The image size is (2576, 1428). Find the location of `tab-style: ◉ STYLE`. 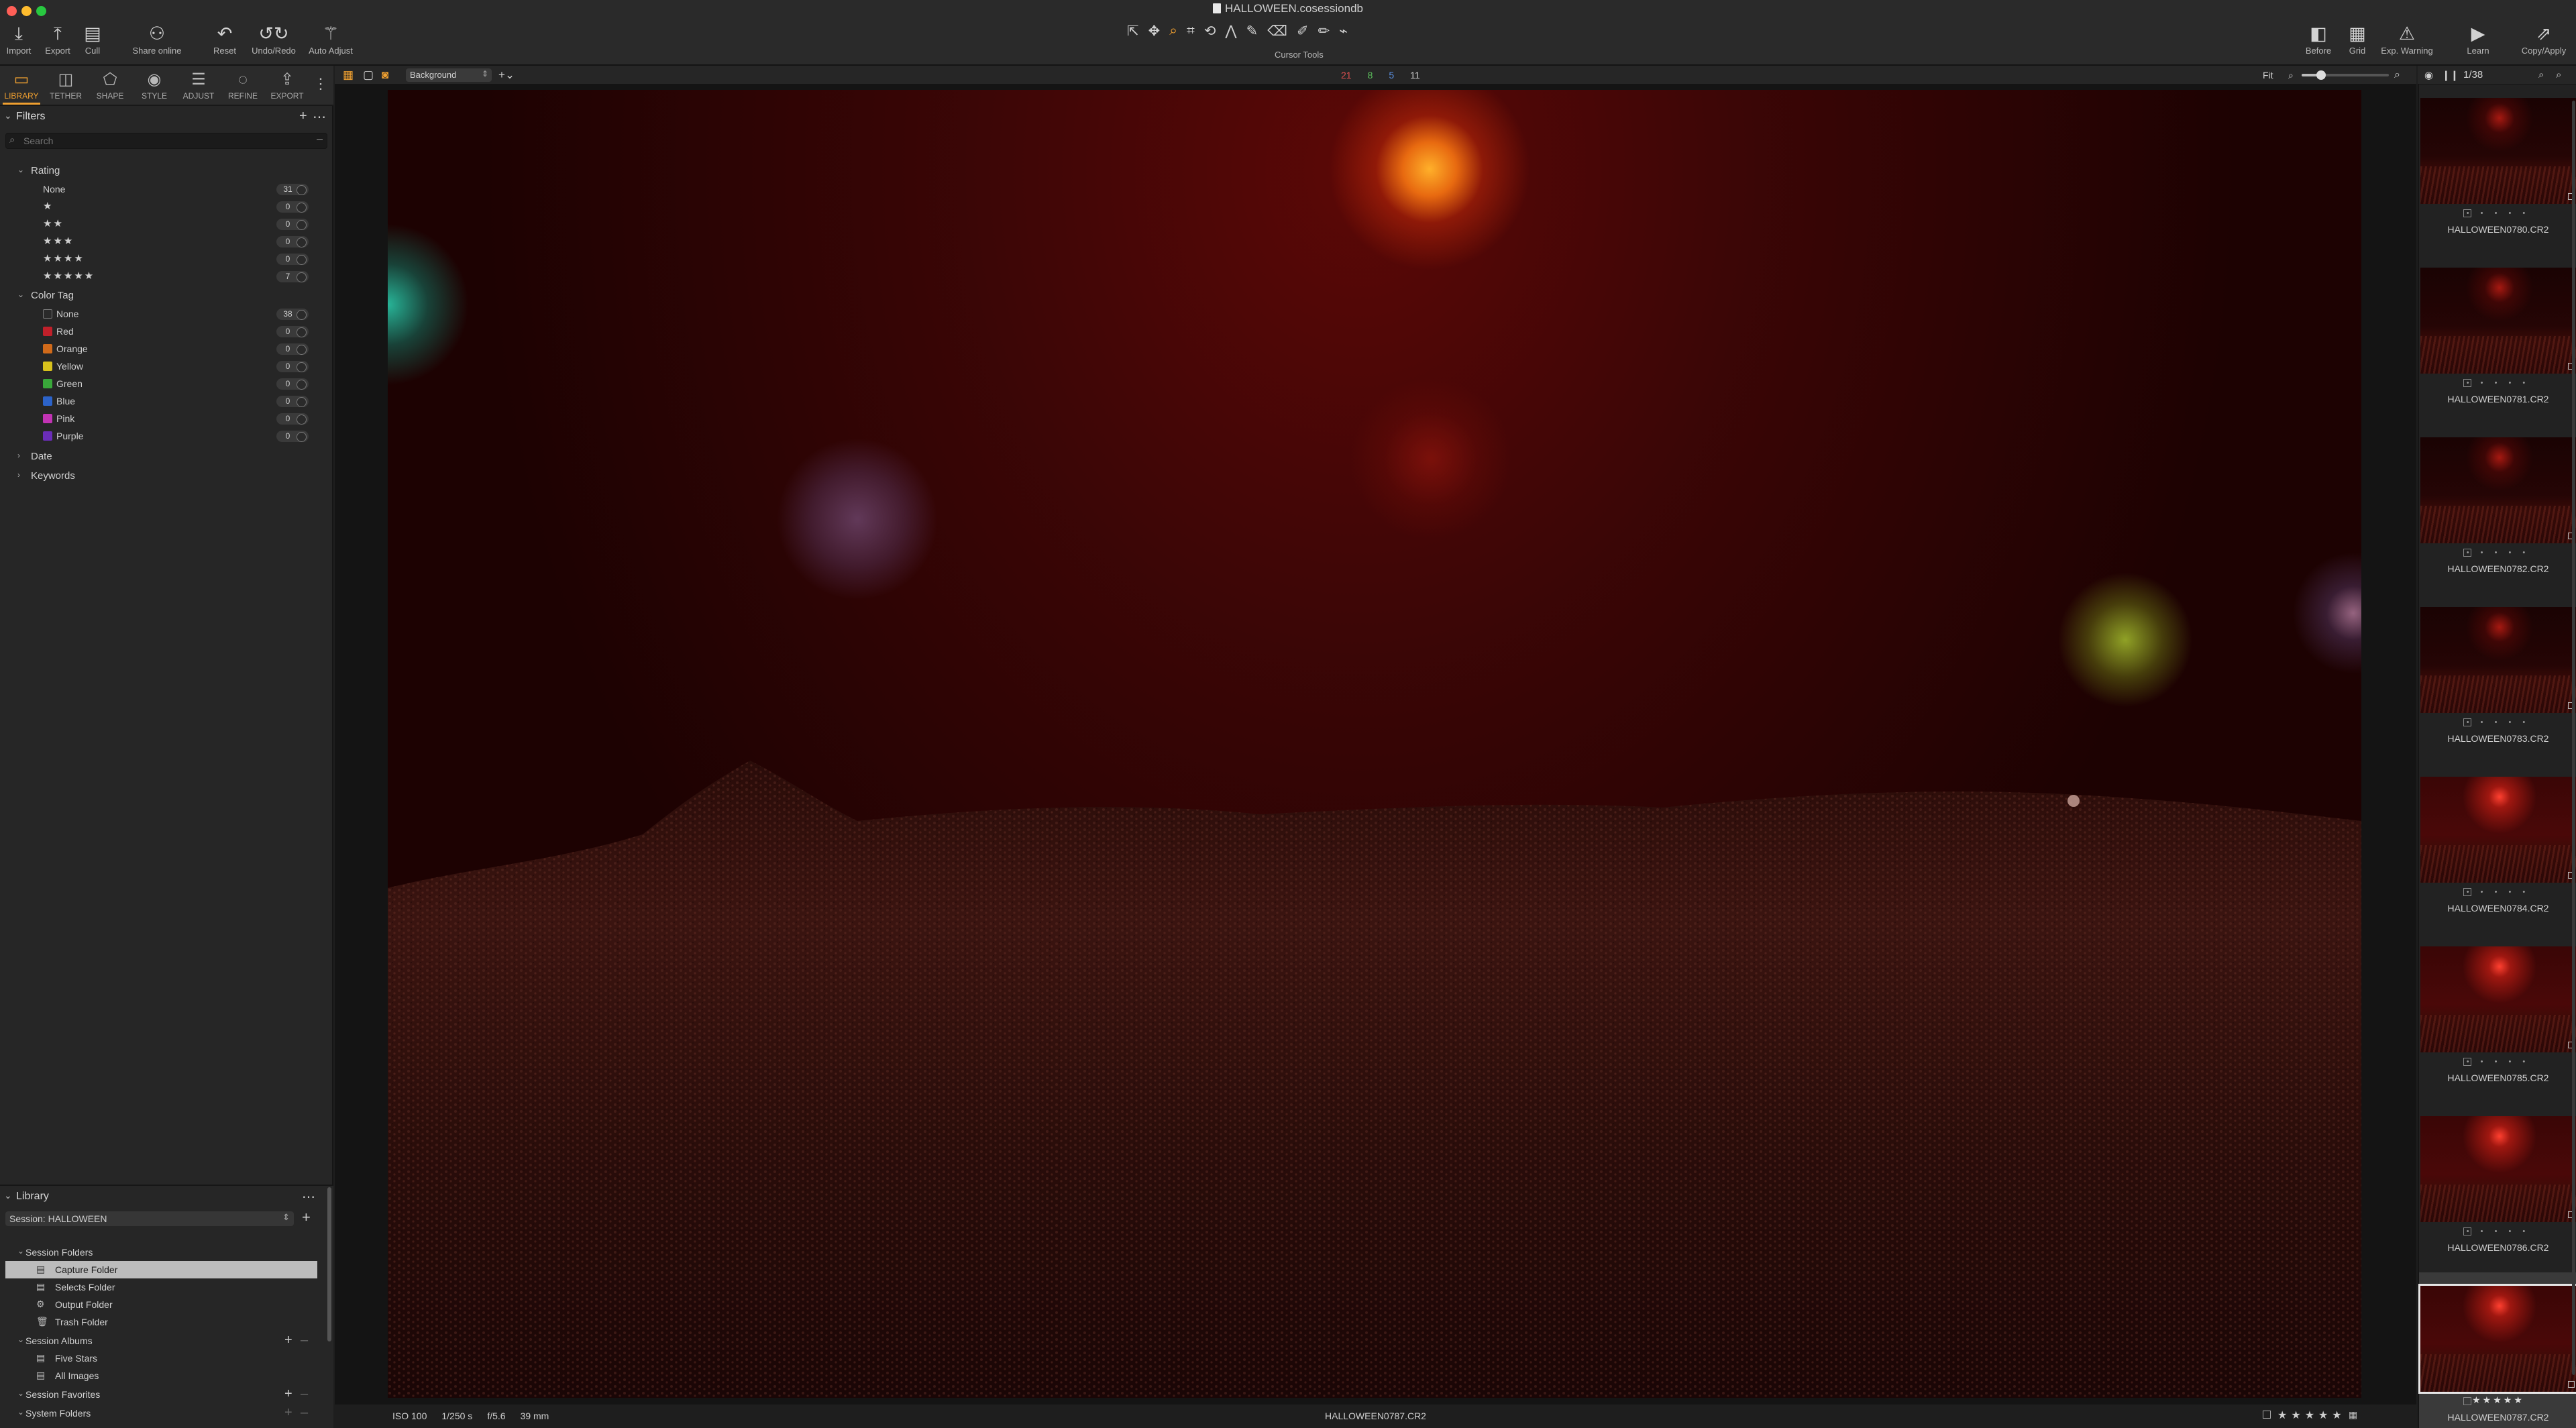

tab-style: ◉ STYLE is located at coordinates (154, 84).